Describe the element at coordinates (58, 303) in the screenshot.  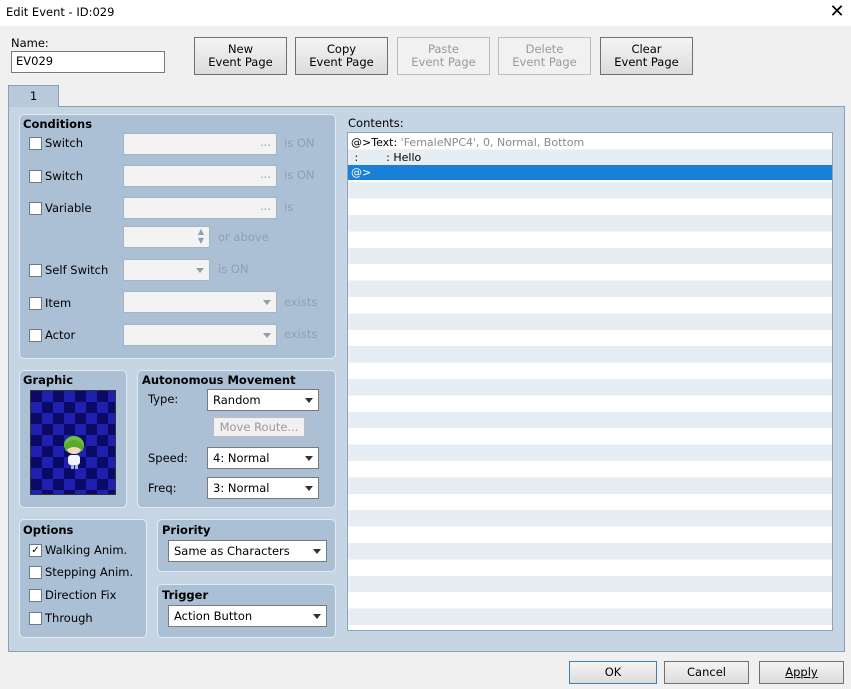
I see `item-label: Item` at that location.